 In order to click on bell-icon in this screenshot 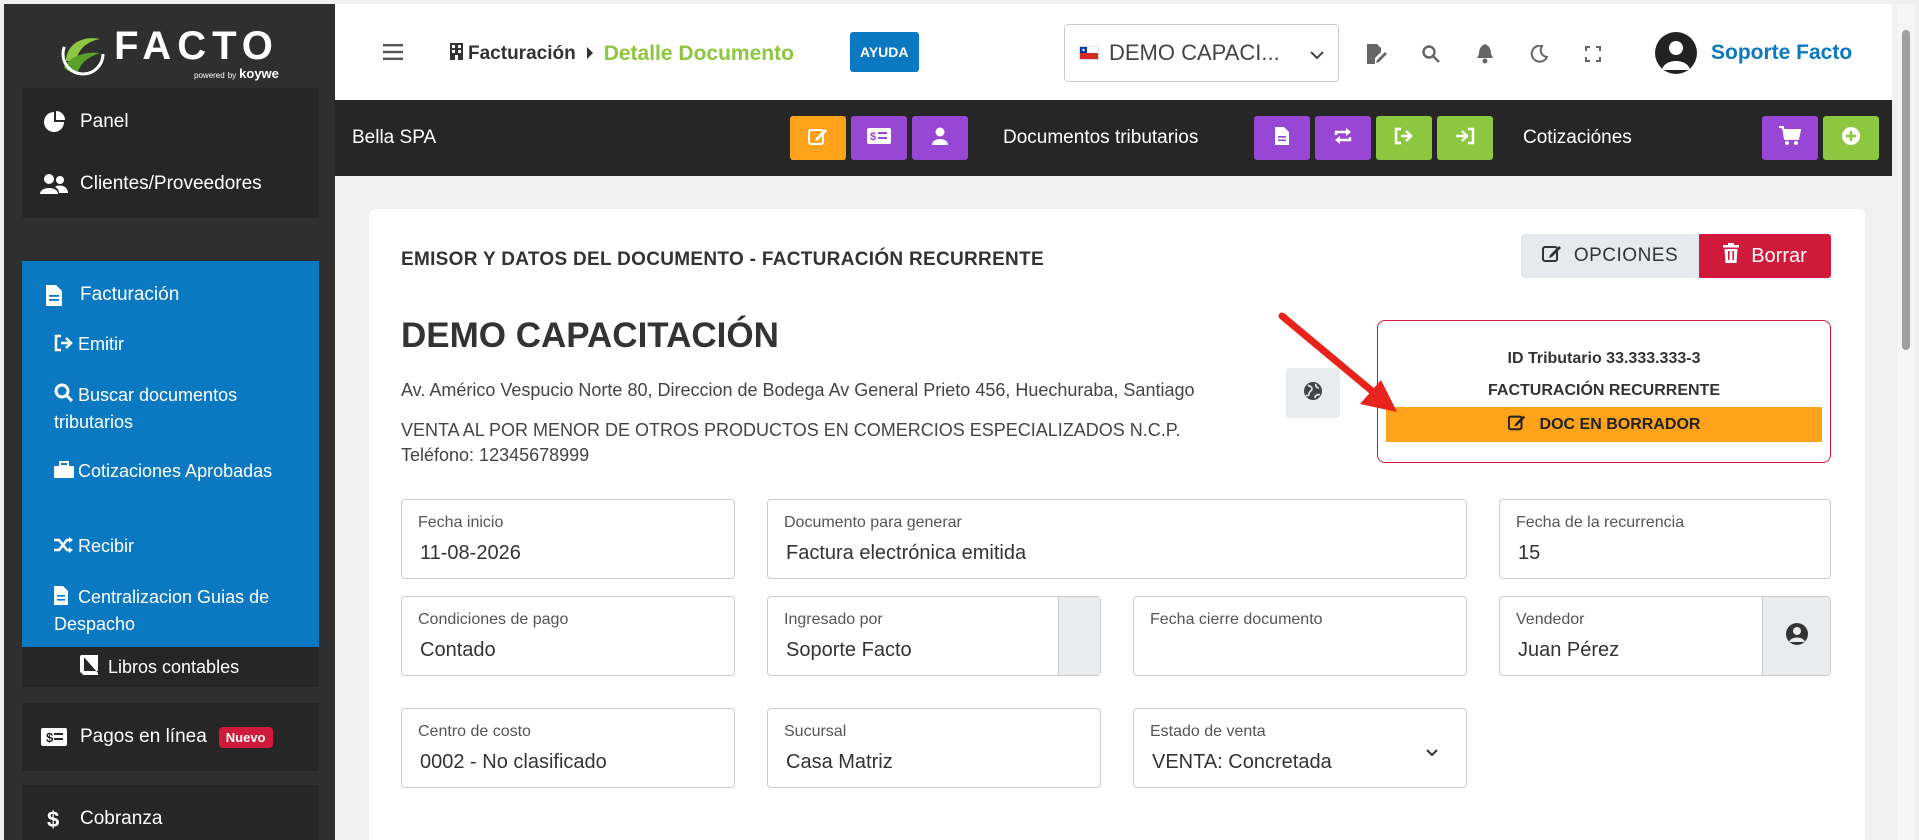, I will do `click(1485, 54)`.